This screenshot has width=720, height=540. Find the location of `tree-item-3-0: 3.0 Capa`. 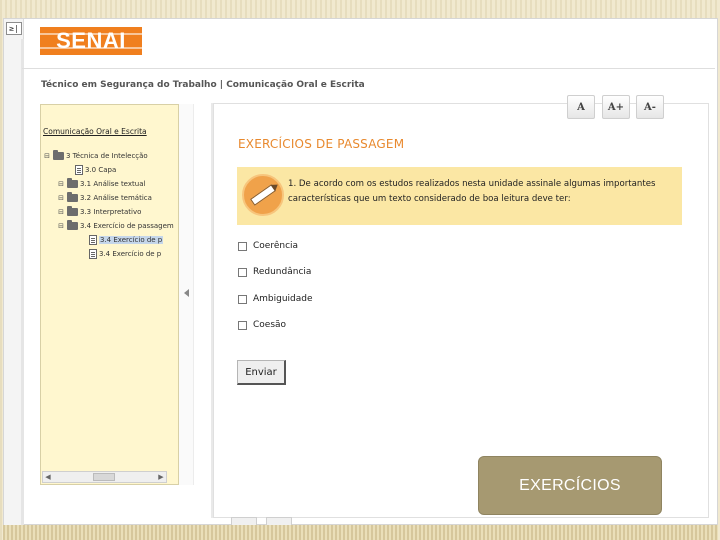

tree-item-3-0: 3.0 Capa is located at coordinates (90, 170).